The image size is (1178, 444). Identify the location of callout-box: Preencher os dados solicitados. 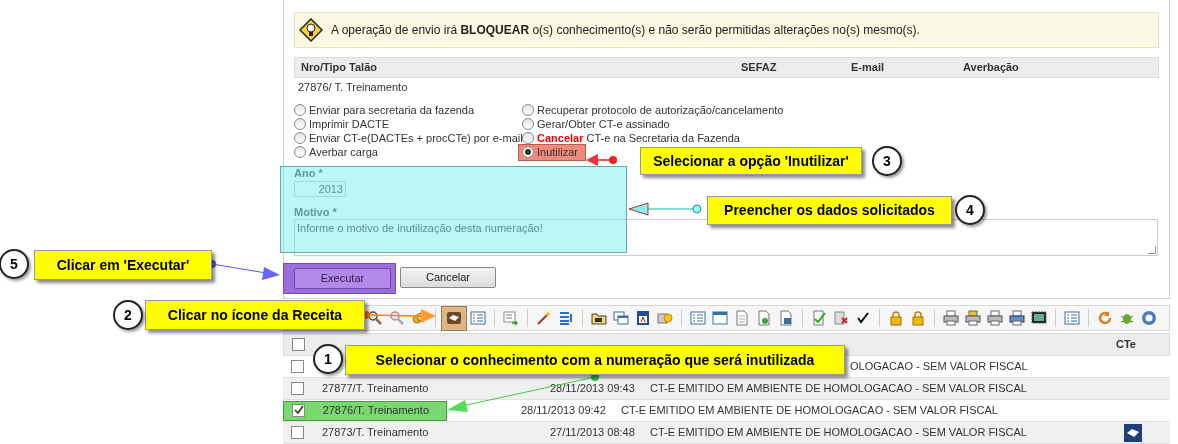
(829, 210).